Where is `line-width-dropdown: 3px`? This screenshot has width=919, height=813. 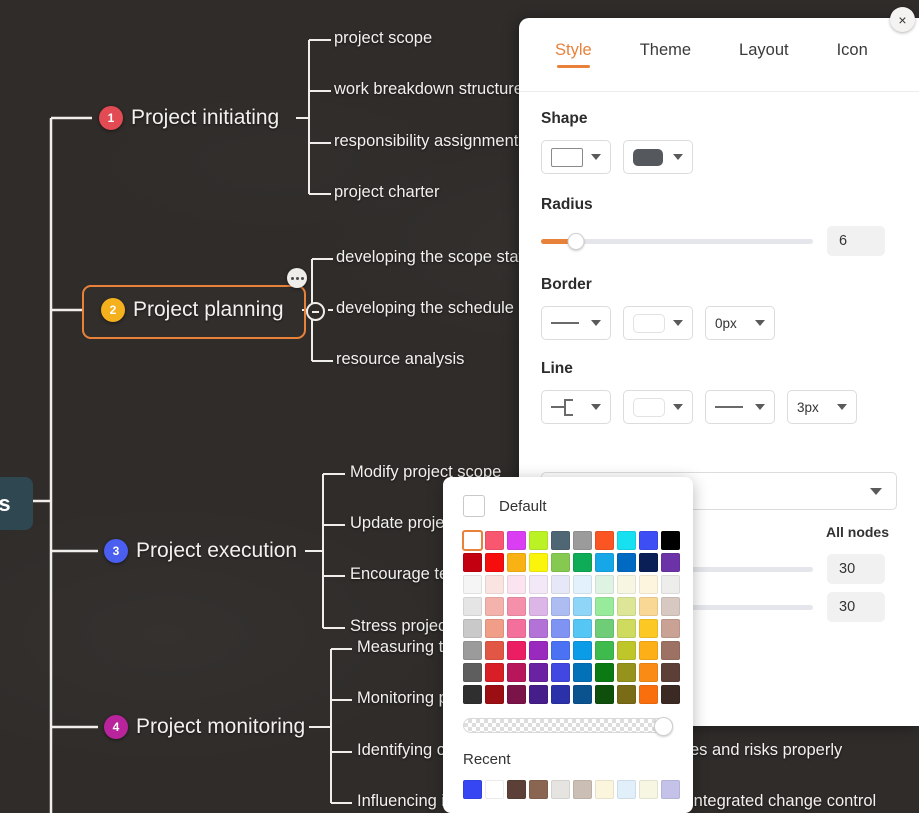 line-width-dropdown: 3px is located at coordinates (822, 407).